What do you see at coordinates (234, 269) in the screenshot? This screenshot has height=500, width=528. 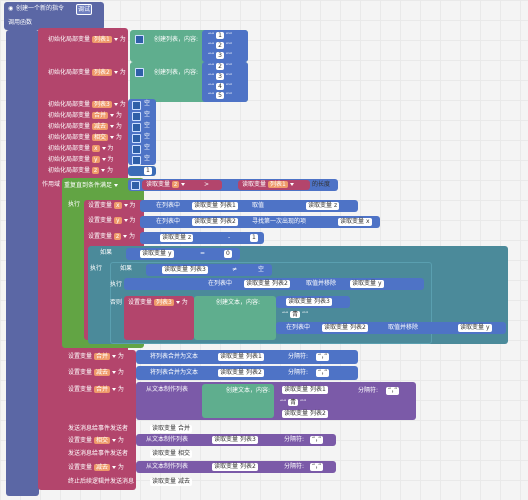 I see `ne-operator: ≠` at bounding box center [234, 269].